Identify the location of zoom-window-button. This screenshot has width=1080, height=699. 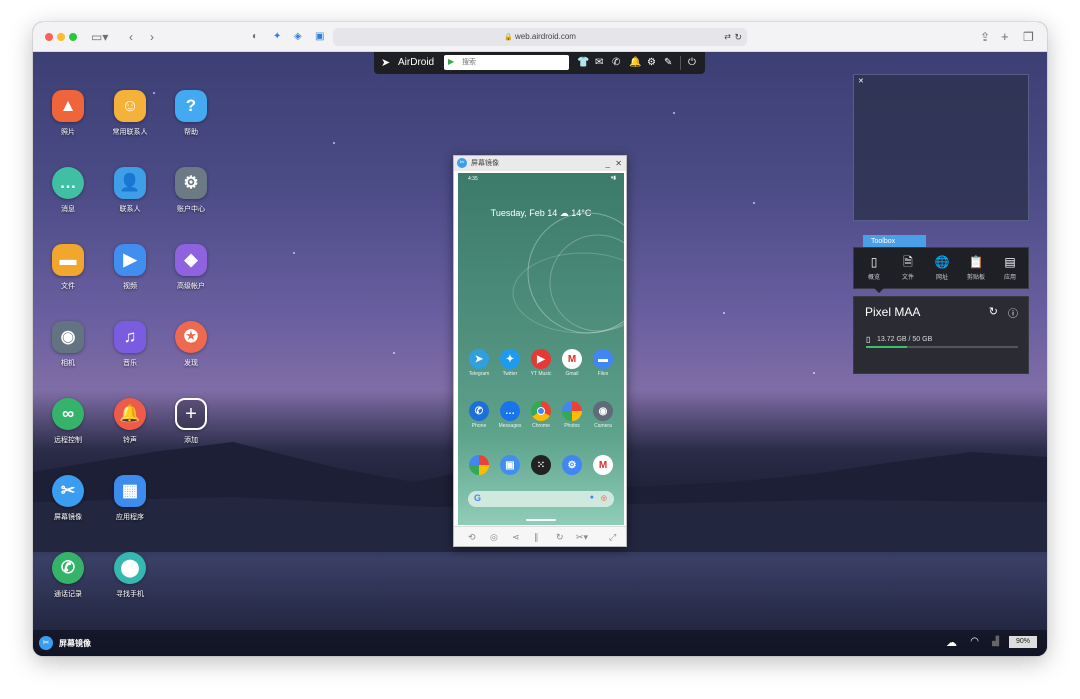
(73, 37).